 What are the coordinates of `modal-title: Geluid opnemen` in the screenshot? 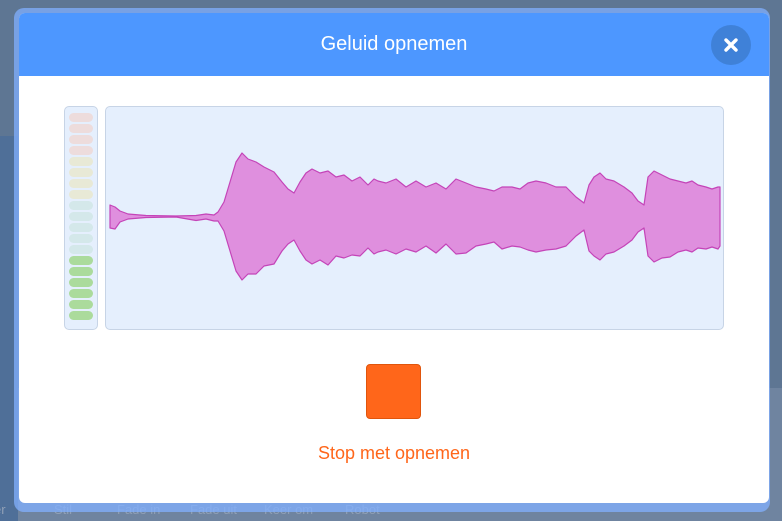 It's located at (394, 44).